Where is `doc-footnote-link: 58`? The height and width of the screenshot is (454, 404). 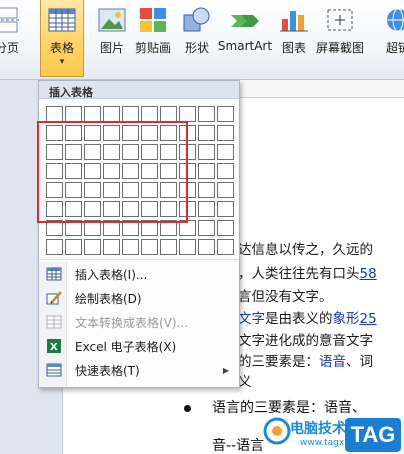
doc-footnote-link: 58 is located at coordinates (368, 274).